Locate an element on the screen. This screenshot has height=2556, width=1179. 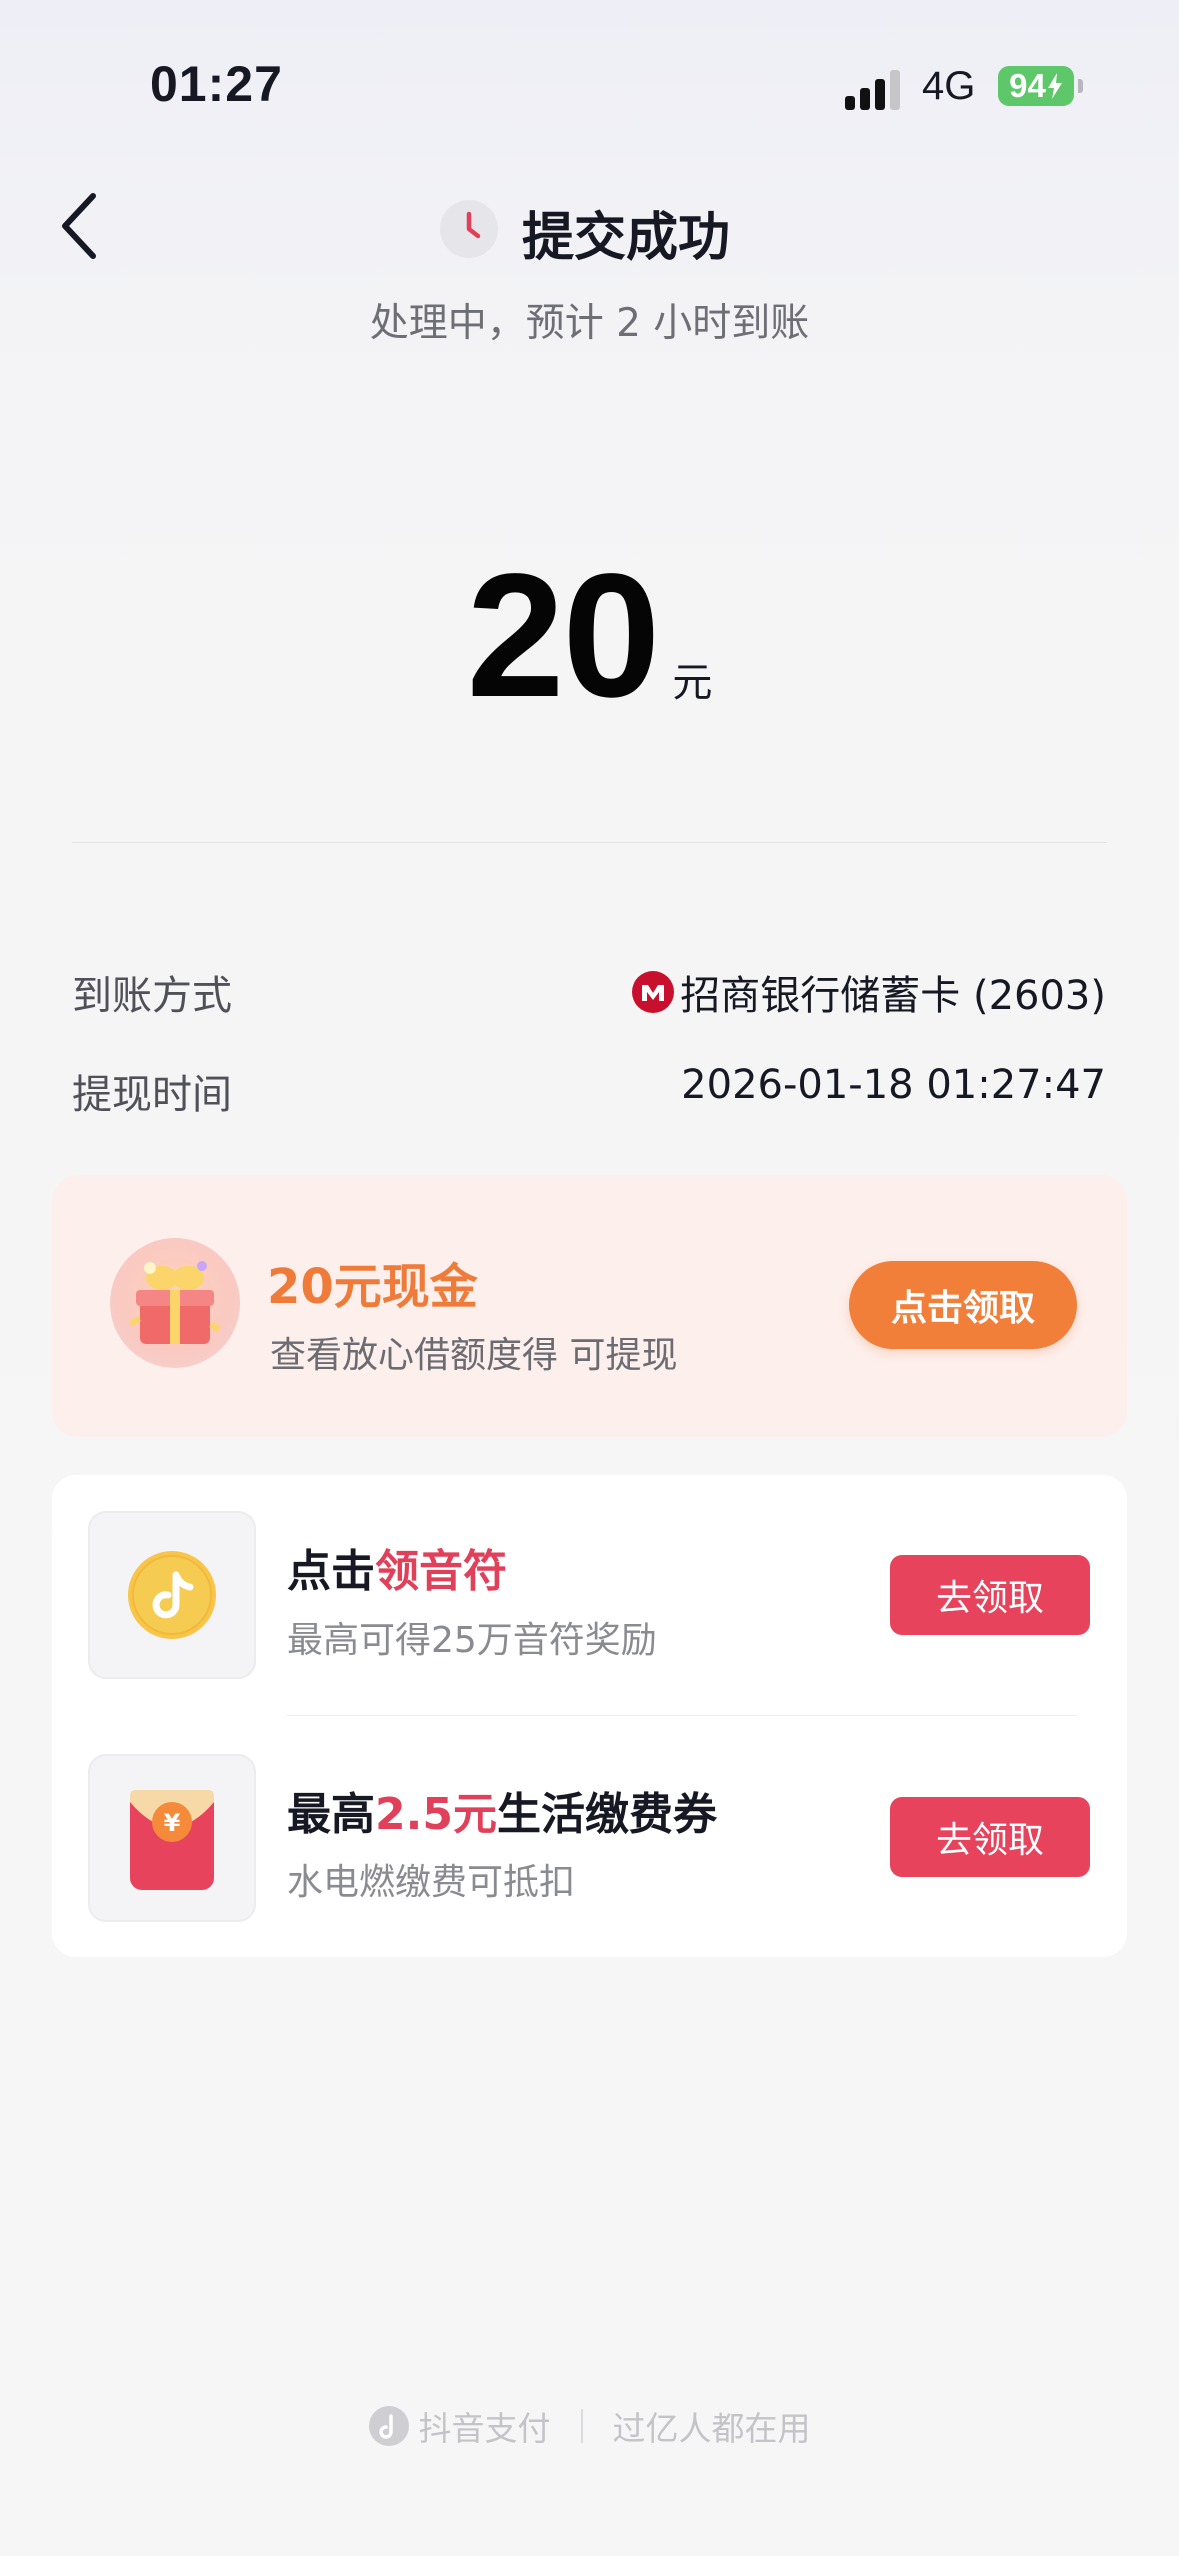
chevron-left-icon is located at coordinates (79, 226).